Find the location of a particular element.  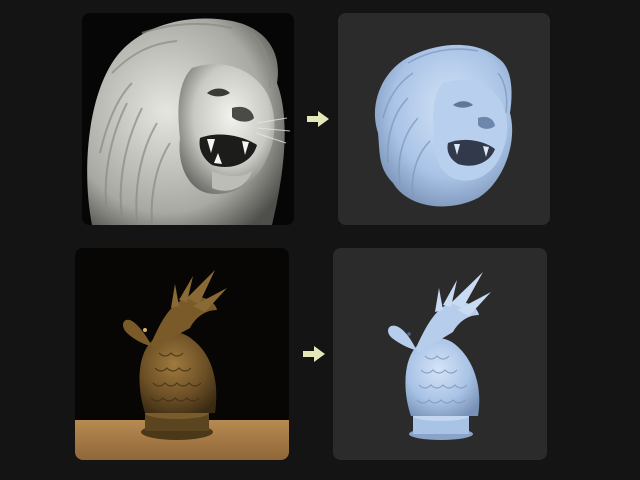

dragon-model-panel is located at coordinates (440, 354).